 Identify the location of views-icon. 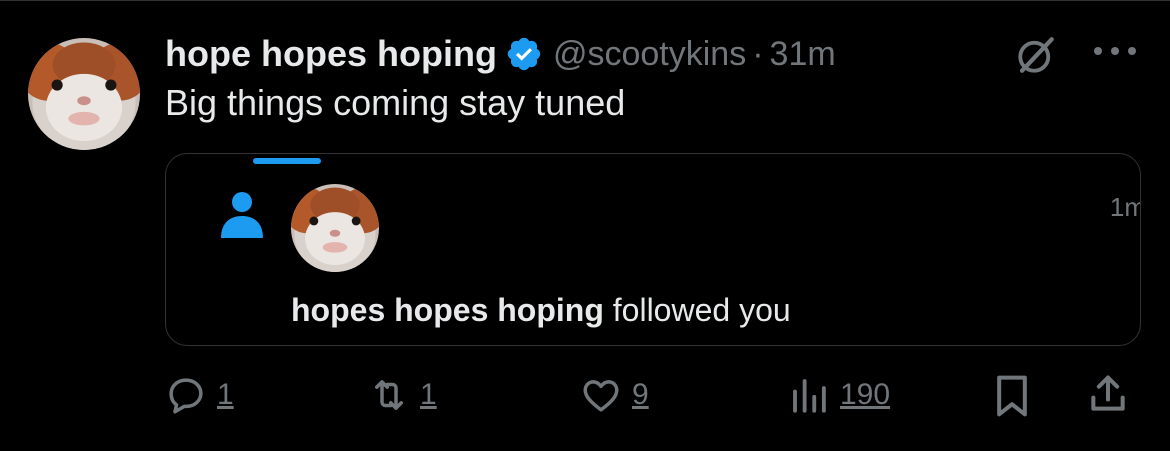
(809, 396).